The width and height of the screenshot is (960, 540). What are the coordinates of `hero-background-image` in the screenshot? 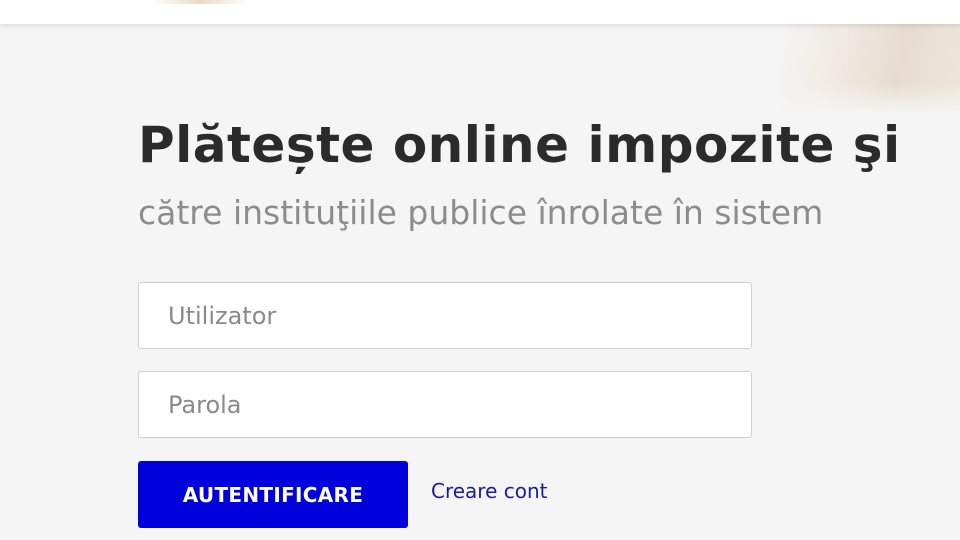 It's located at (870, 69).